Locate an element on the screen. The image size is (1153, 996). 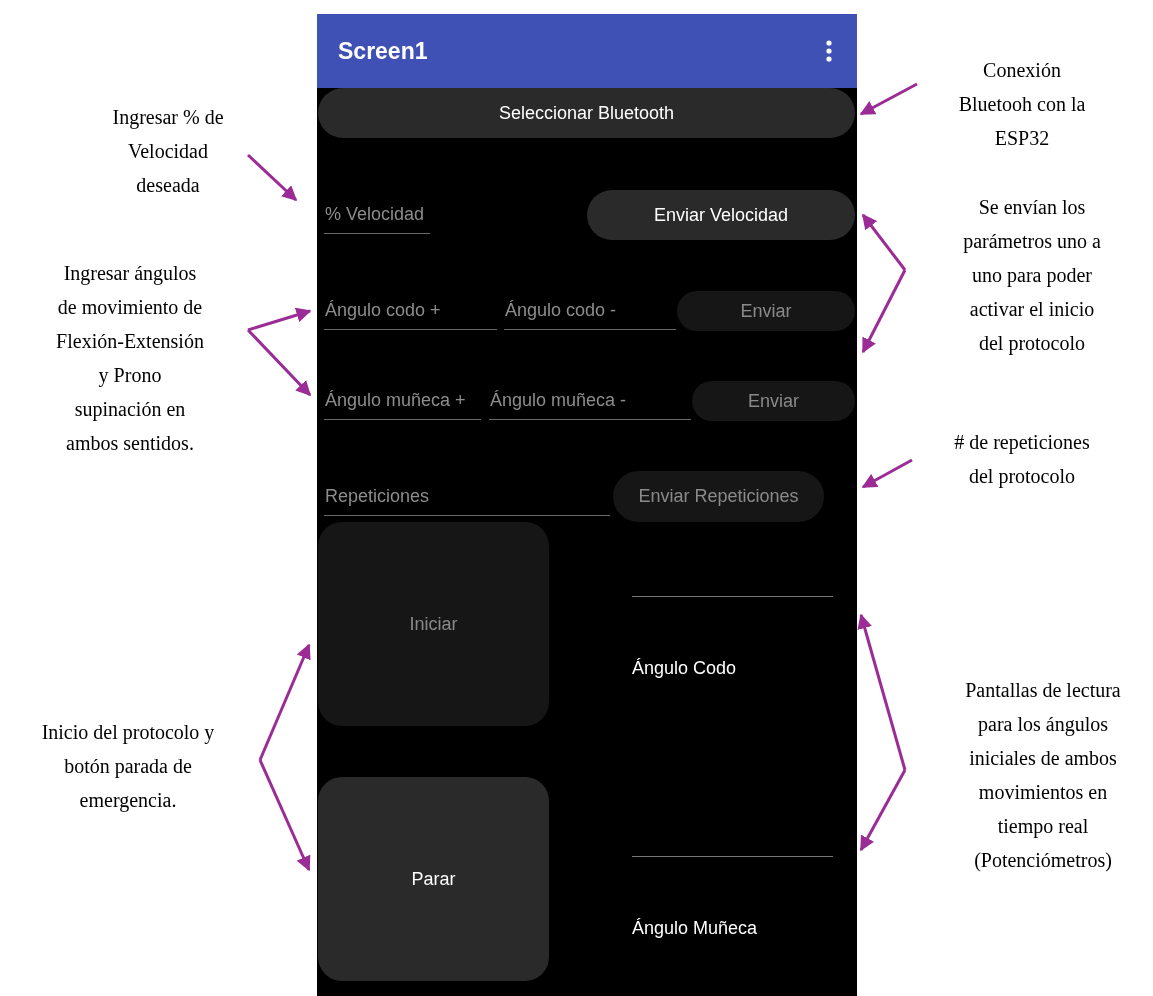
annotation-text: # de repeticiones del protocolo is located at coordinates (1022, 460).